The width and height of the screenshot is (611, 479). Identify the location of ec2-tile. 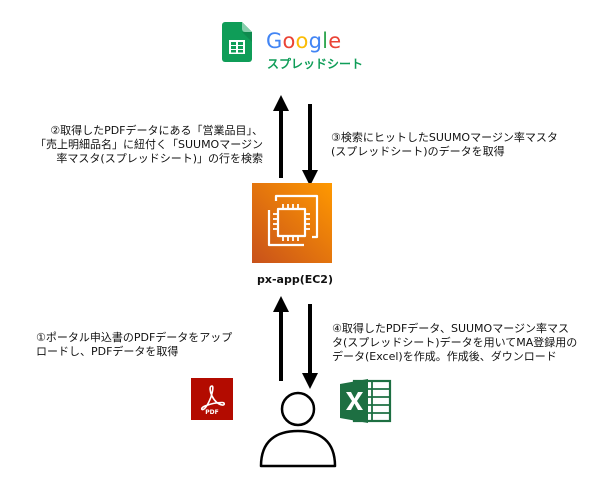
(292, 223).